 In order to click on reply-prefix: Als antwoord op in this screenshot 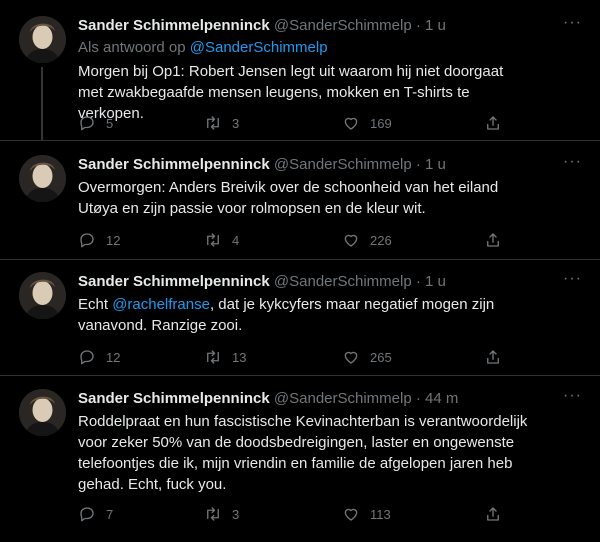, I will do `click(132, 47)`.